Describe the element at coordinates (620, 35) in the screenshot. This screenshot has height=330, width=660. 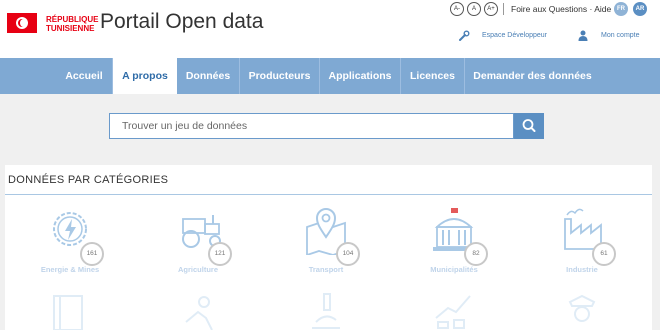
I see `my-account-link: Mon compte` at that location.